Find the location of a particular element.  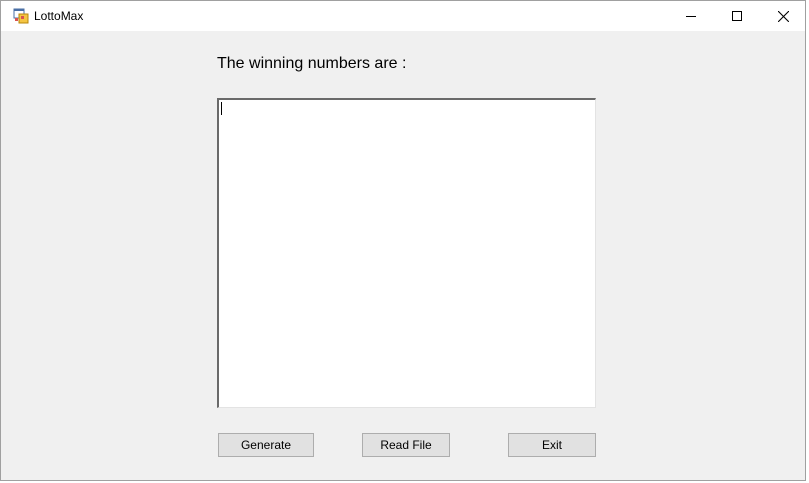

generate-button: Generate is located at coordinates (266, 445).